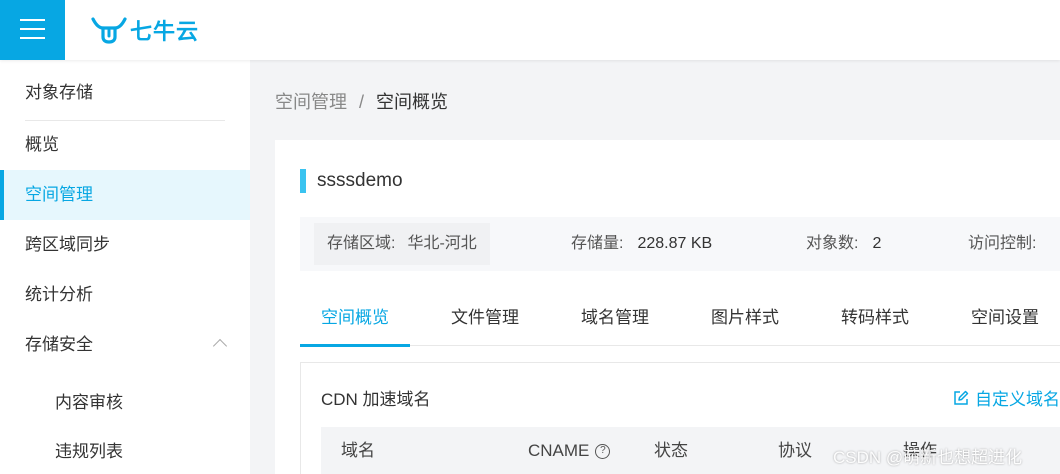 The image size is (1060, 474). What do you see at coordinates (961, 397) in the screenshot?
I see `edit-icon` at bounding box center [961, 397].